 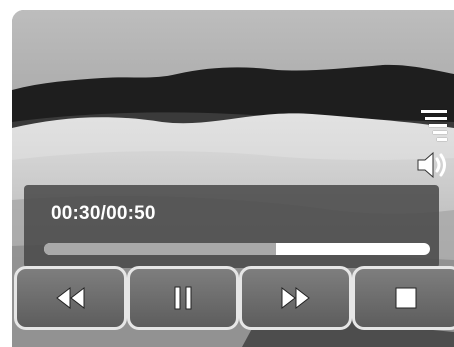 What do you see at coordinates (160, 249) in the screenshot?
I see `progress-fill` at bounding box center [160, 249].